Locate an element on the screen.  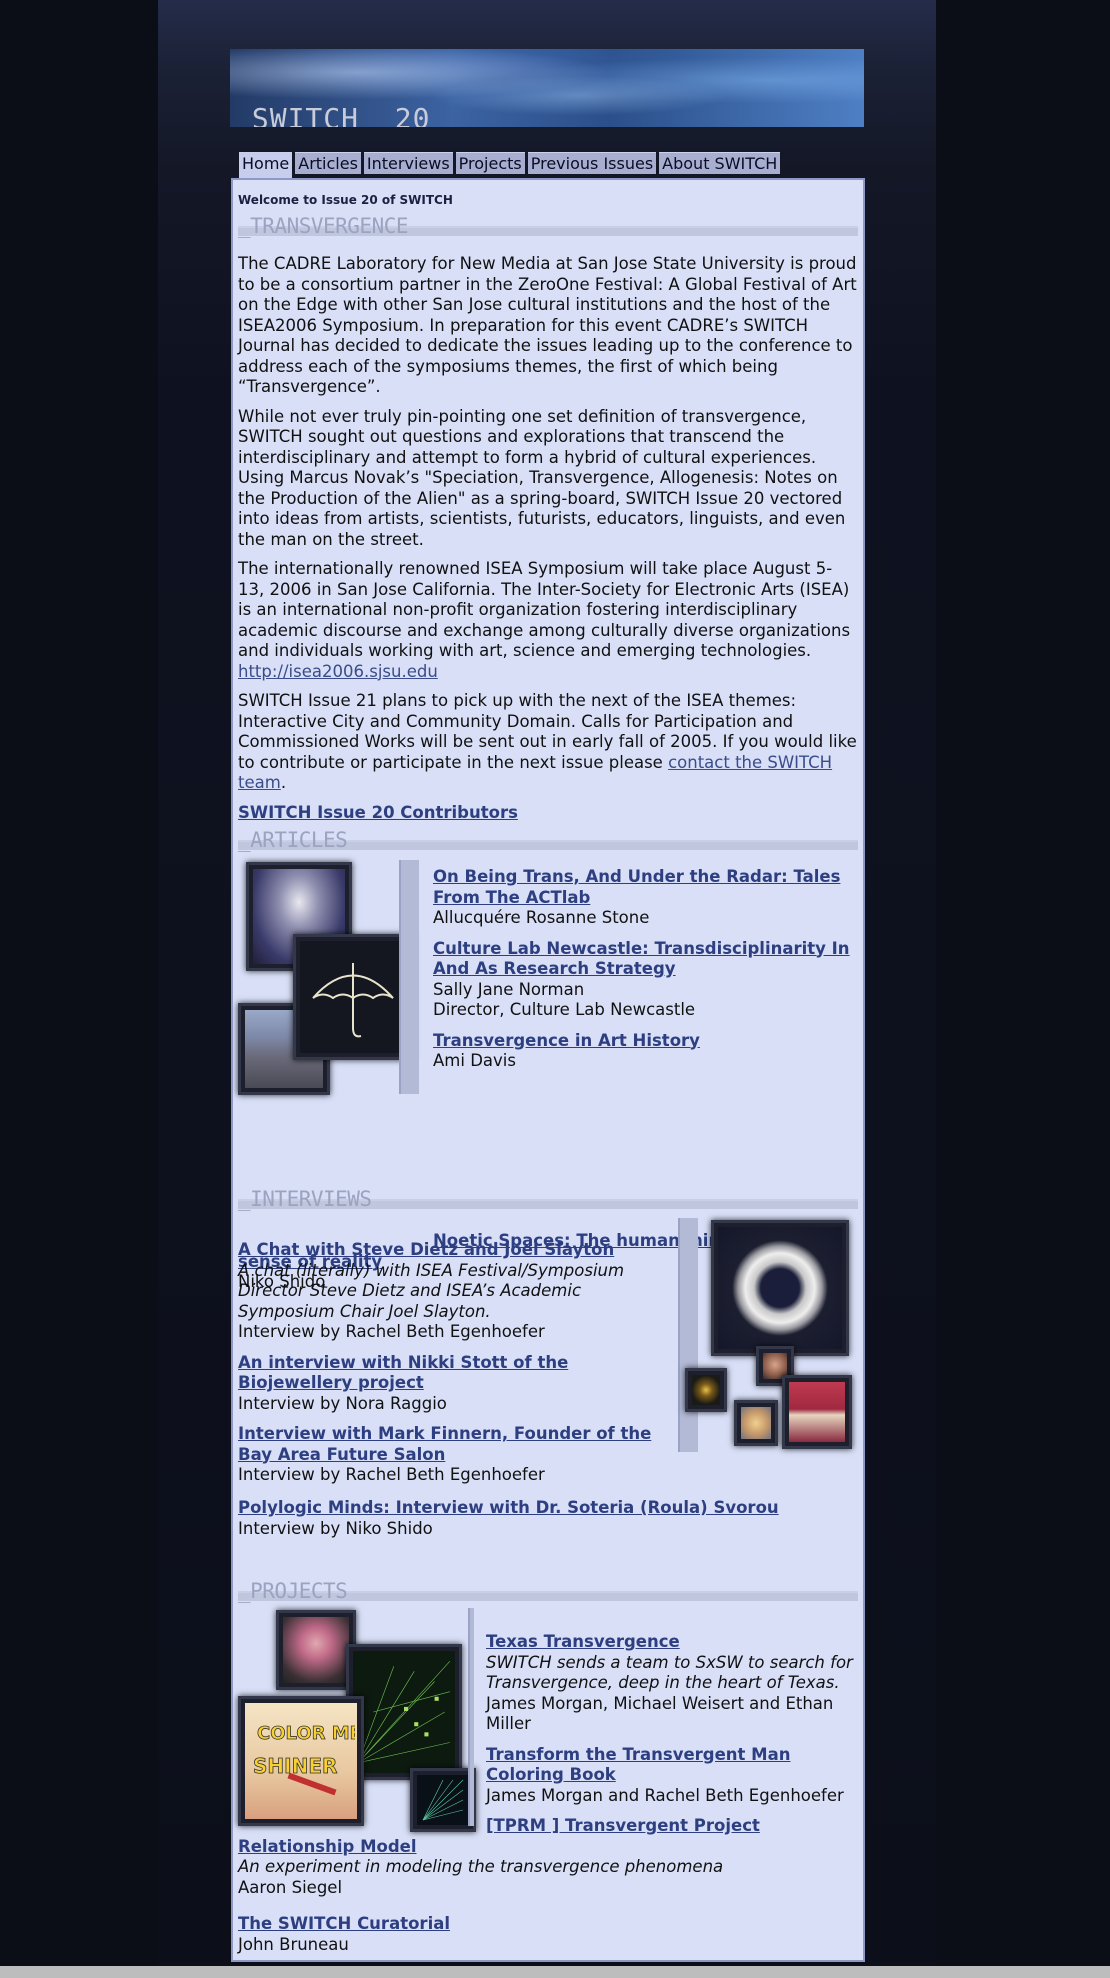
umbrella-image is located at coordinates (353, 997).